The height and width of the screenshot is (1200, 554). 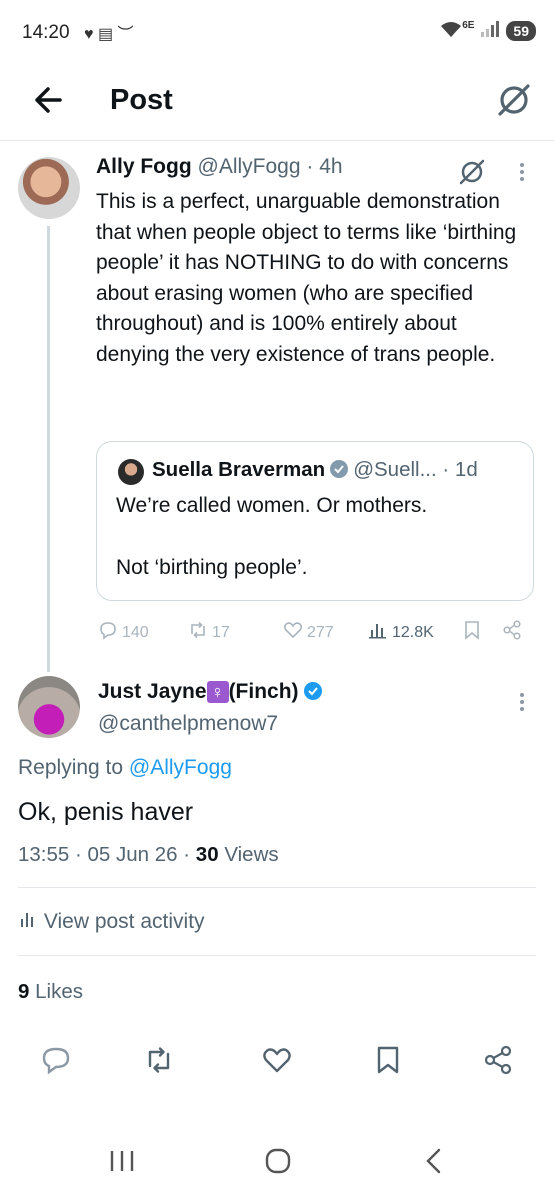 What do you see at coordinates (29, 921) in the screenshot?
I see `activity-icon` at bounding box center [29, 921].